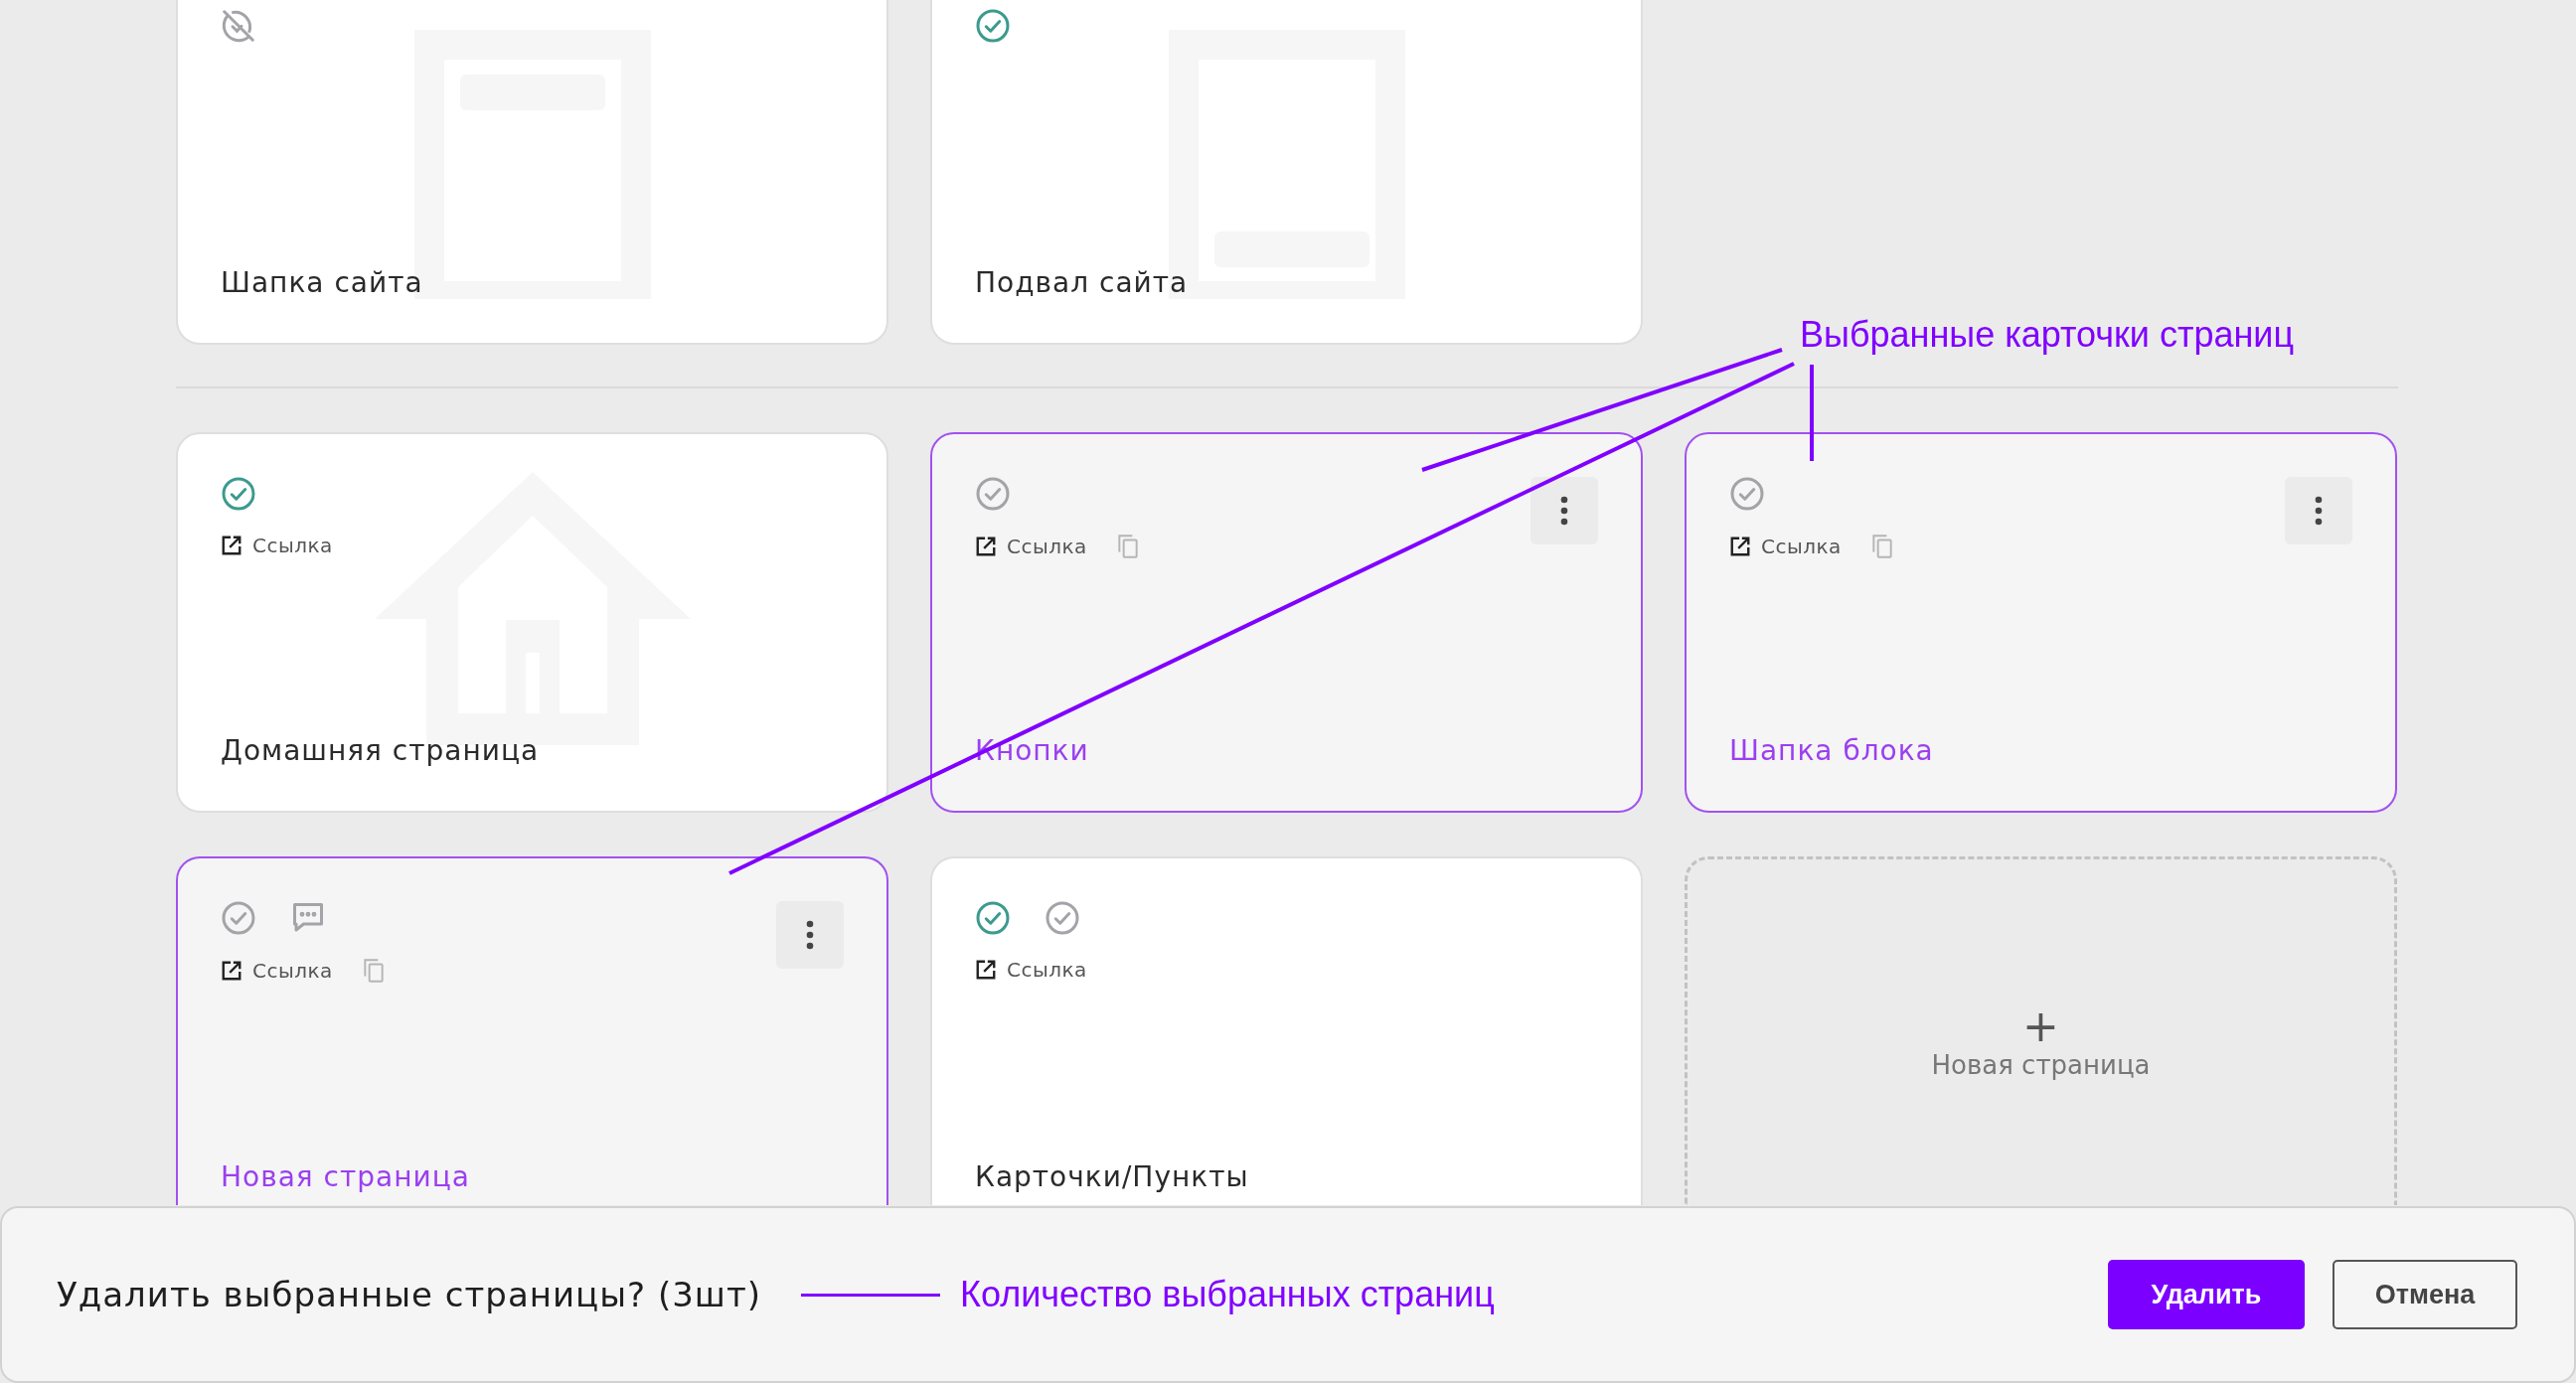  I want to click on cancel-button: Отмена, so click(2425, 1294).